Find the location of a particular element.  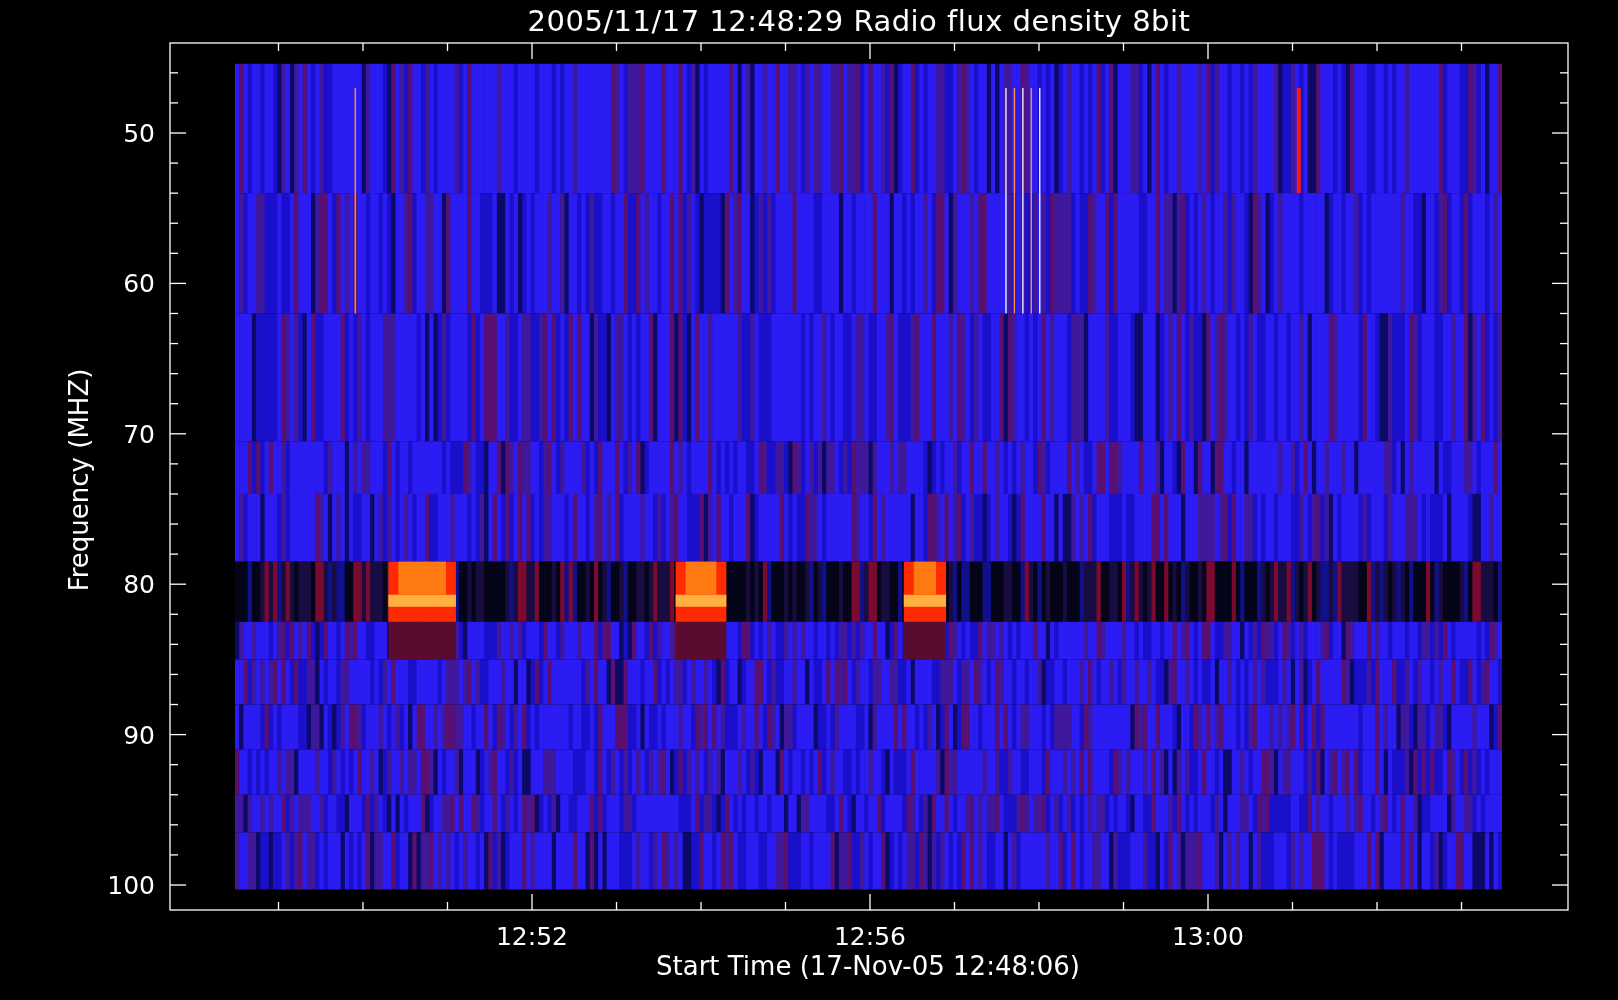

x-axis-label: Start Time (17-Nov-05 12:48:06) is located at coordinates (868, 966).